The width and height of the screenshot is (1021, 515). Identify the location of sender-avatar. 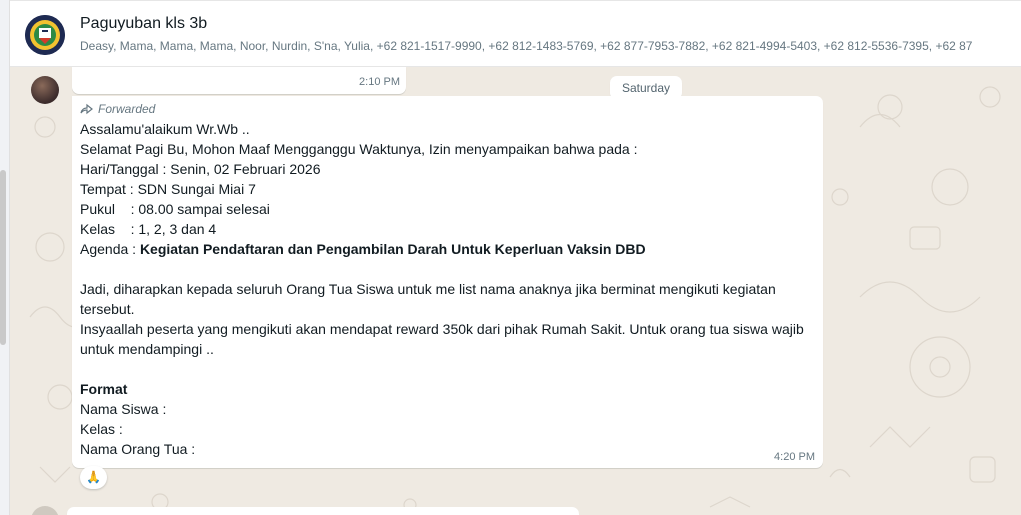
(45, 90).